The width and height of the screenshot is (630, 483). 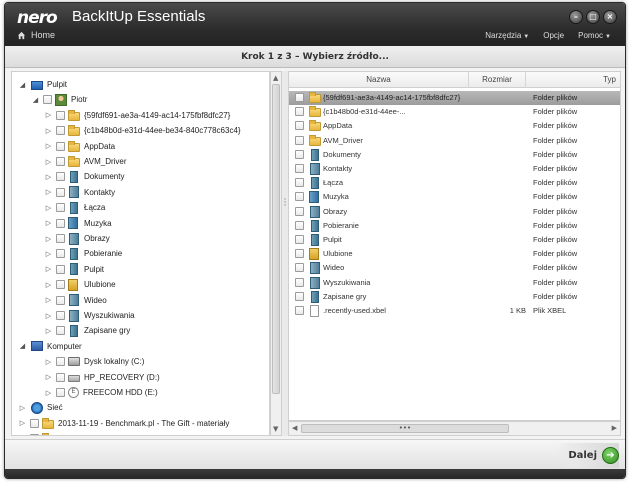 I want to click on tree-item: ▷ Pulpit, so click(x=74, y=269).